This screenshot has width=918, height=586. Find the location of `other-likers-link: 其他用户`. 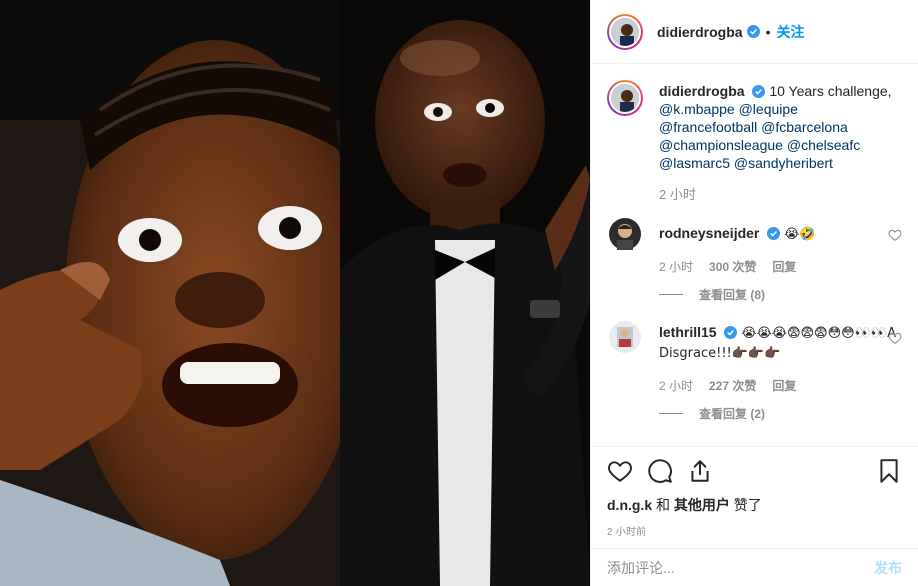

other-likers-link: 其他用户 is located at coordinates (702, 505).